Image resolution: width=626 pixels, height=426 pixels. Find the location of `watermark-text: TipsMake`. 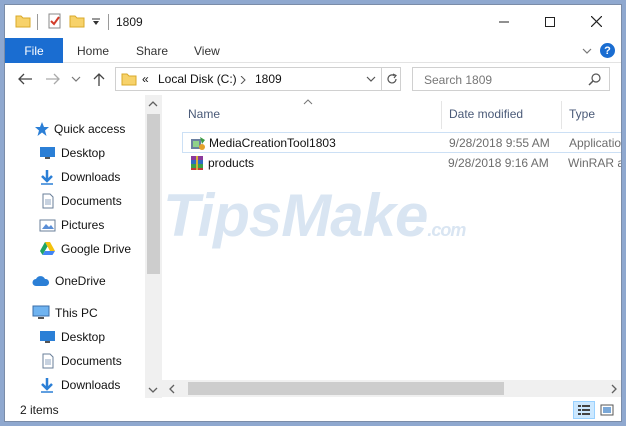

watermark-text: TipsMake is located at coordinates (295, 215).